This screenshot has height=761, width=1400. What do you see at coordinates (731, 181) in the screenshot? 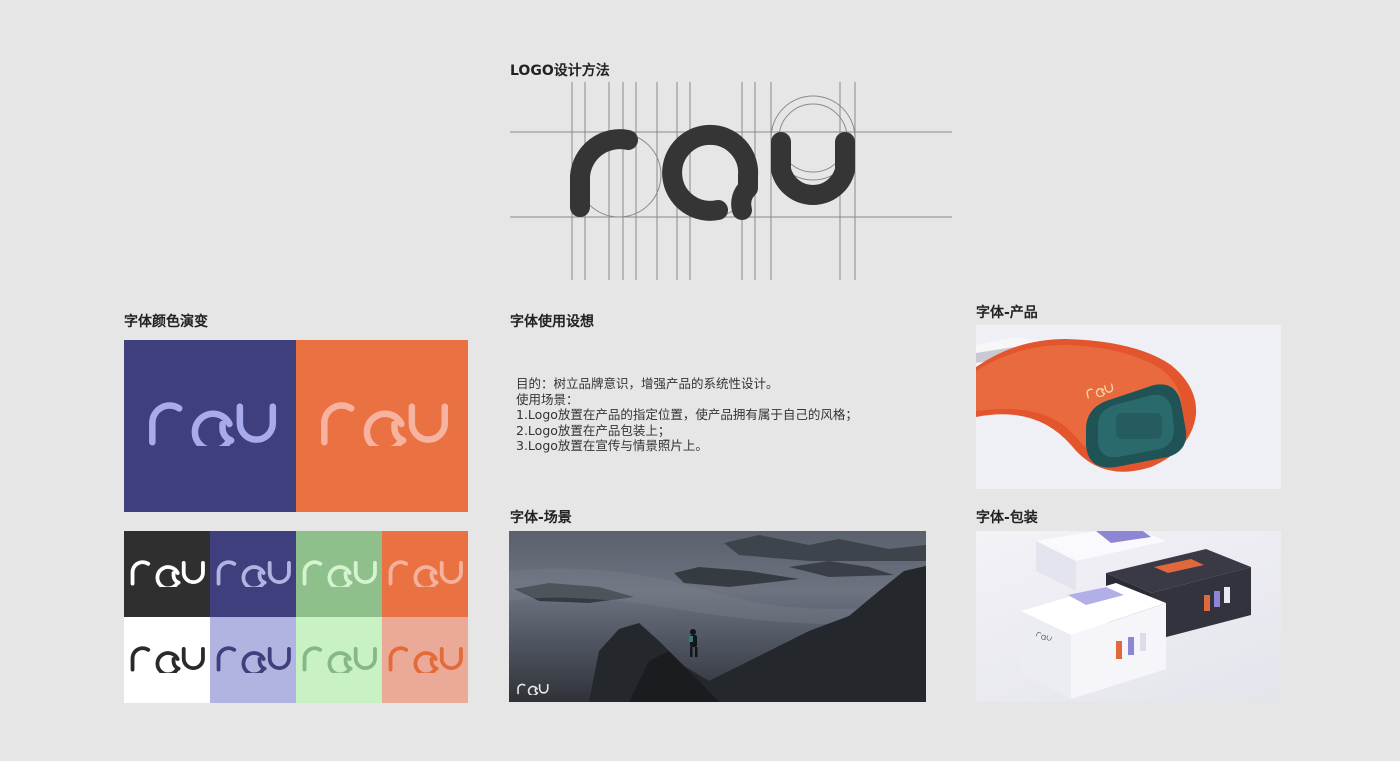
I see `logo-construction-diagram` at bounding box center [731, 181].